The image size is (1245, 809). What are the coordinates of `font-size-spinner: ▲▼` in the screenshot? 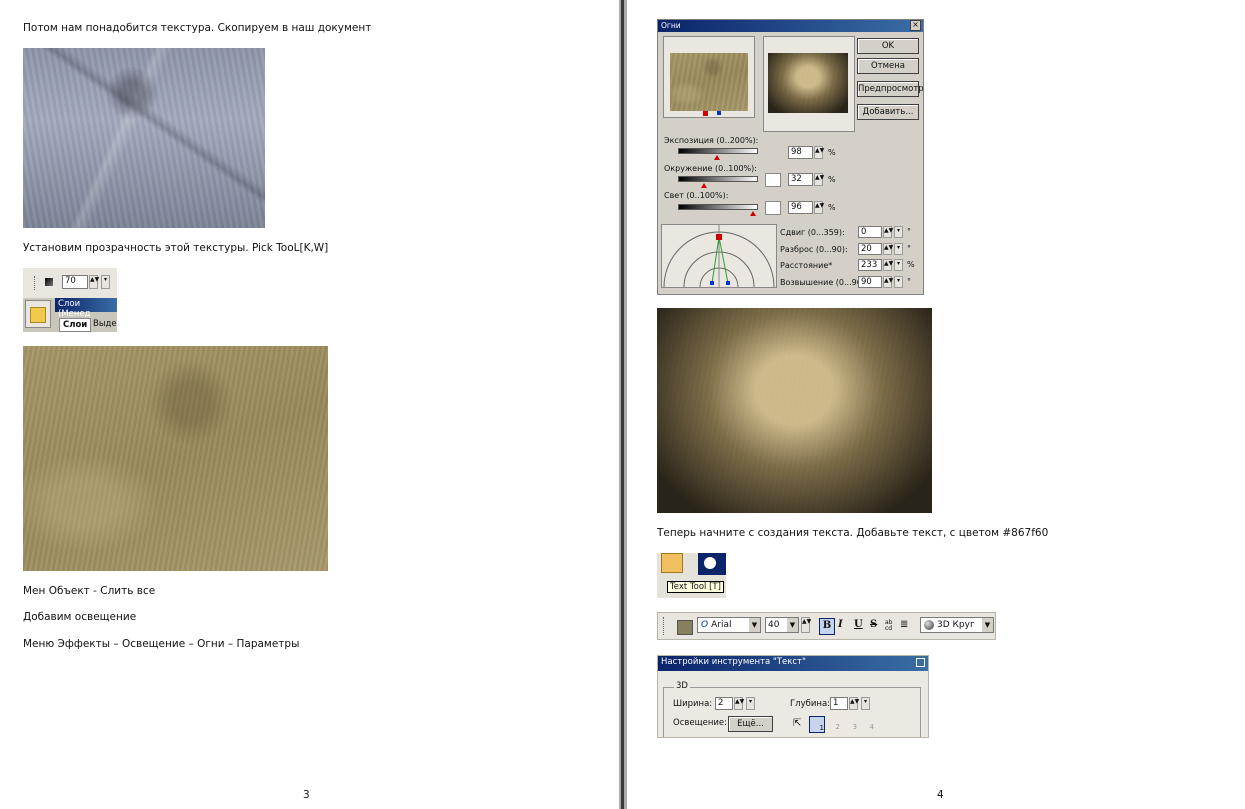 It's located at (806, 625).